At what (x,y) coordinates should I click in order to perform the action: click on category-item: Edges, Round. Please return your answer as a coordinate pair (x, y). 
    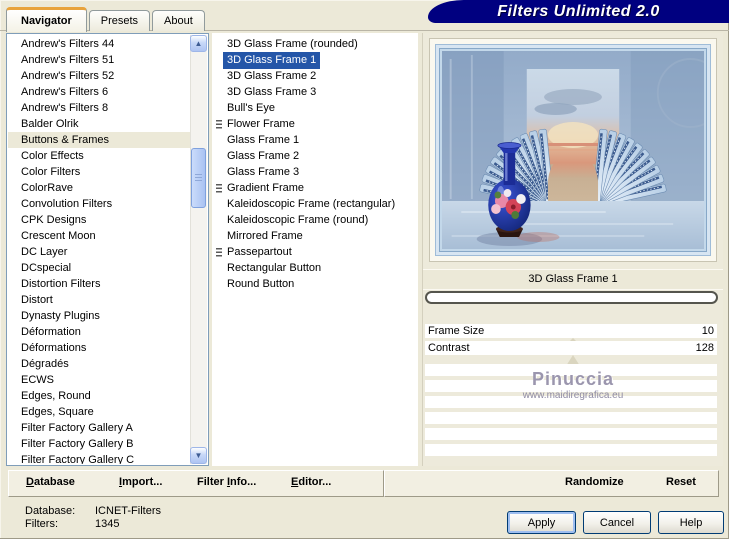
    Looking at the image, I should click on (99, 396).